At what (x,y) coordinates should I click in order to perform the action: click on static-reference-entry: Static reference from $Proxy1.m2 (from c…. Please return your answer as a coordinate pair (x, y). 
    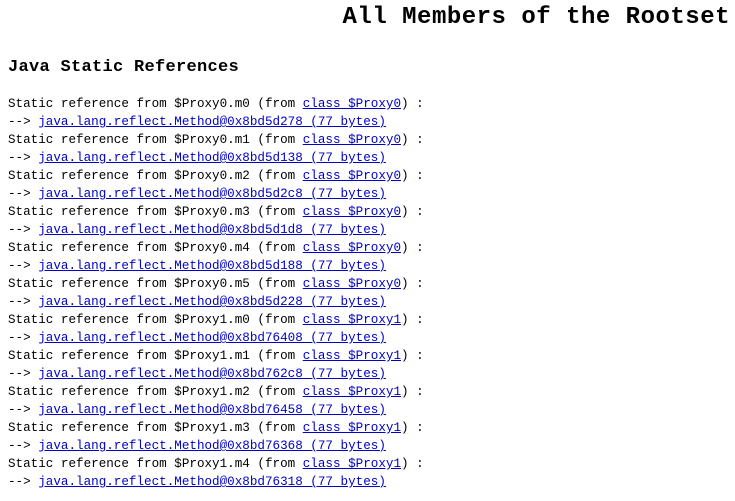
    Looking at the image, I should click on (369, 401).